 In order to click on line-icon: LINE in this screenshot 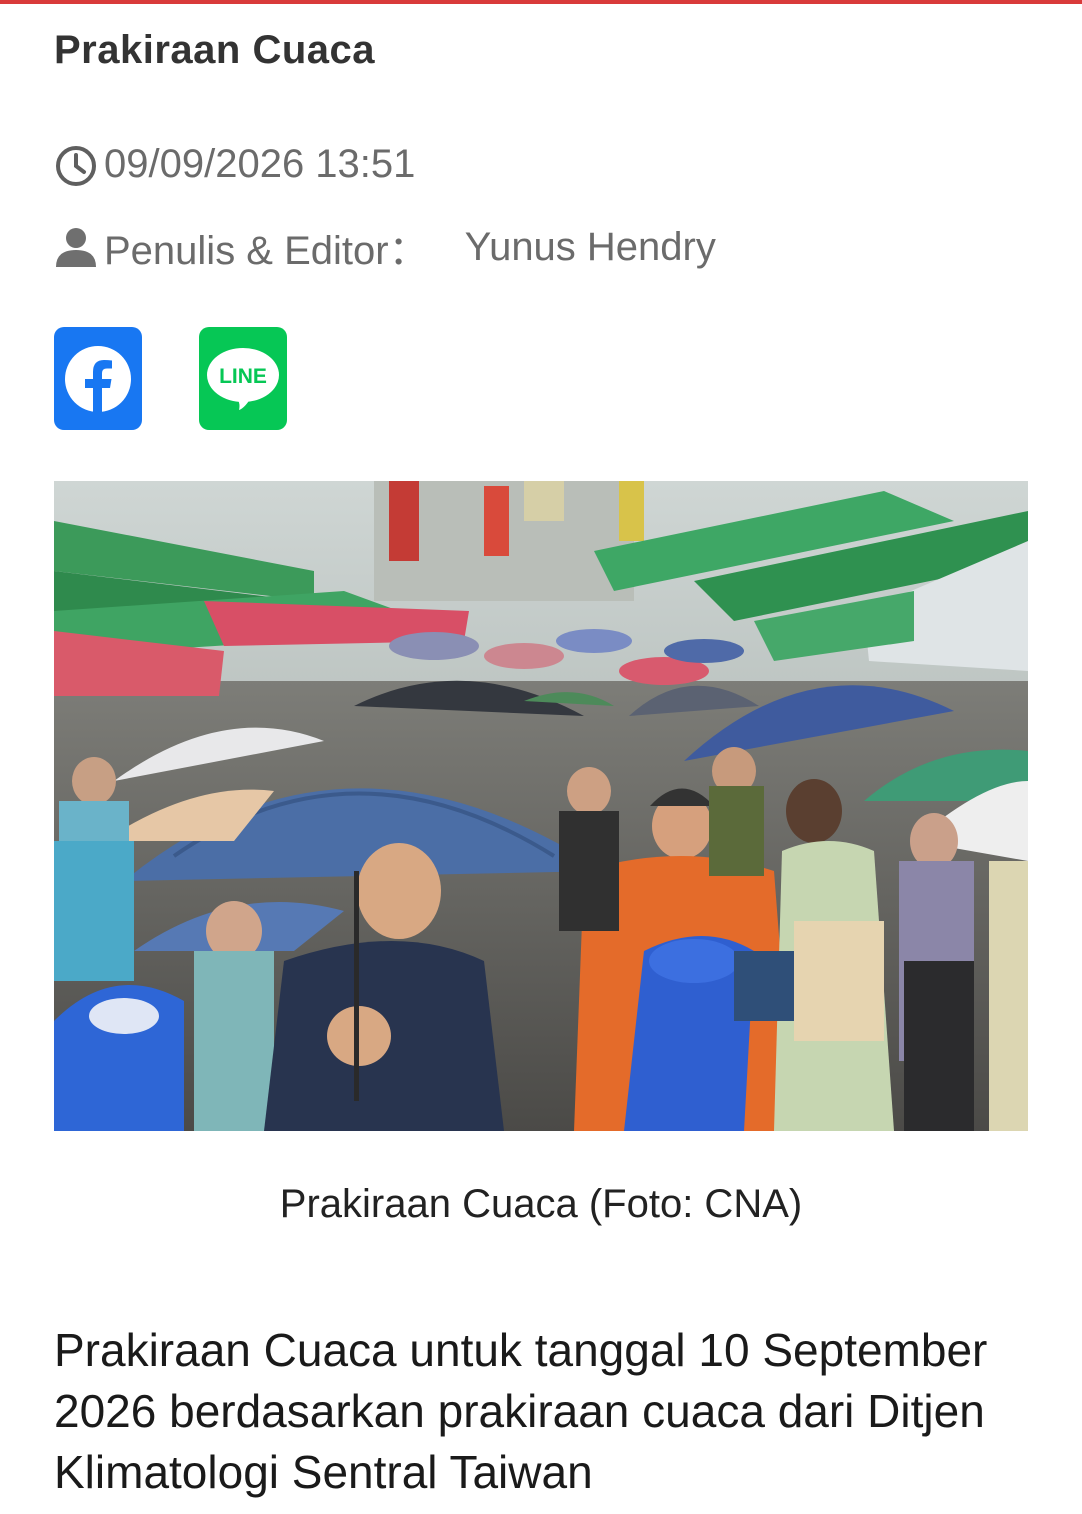, I will do `click(243, 378)`.